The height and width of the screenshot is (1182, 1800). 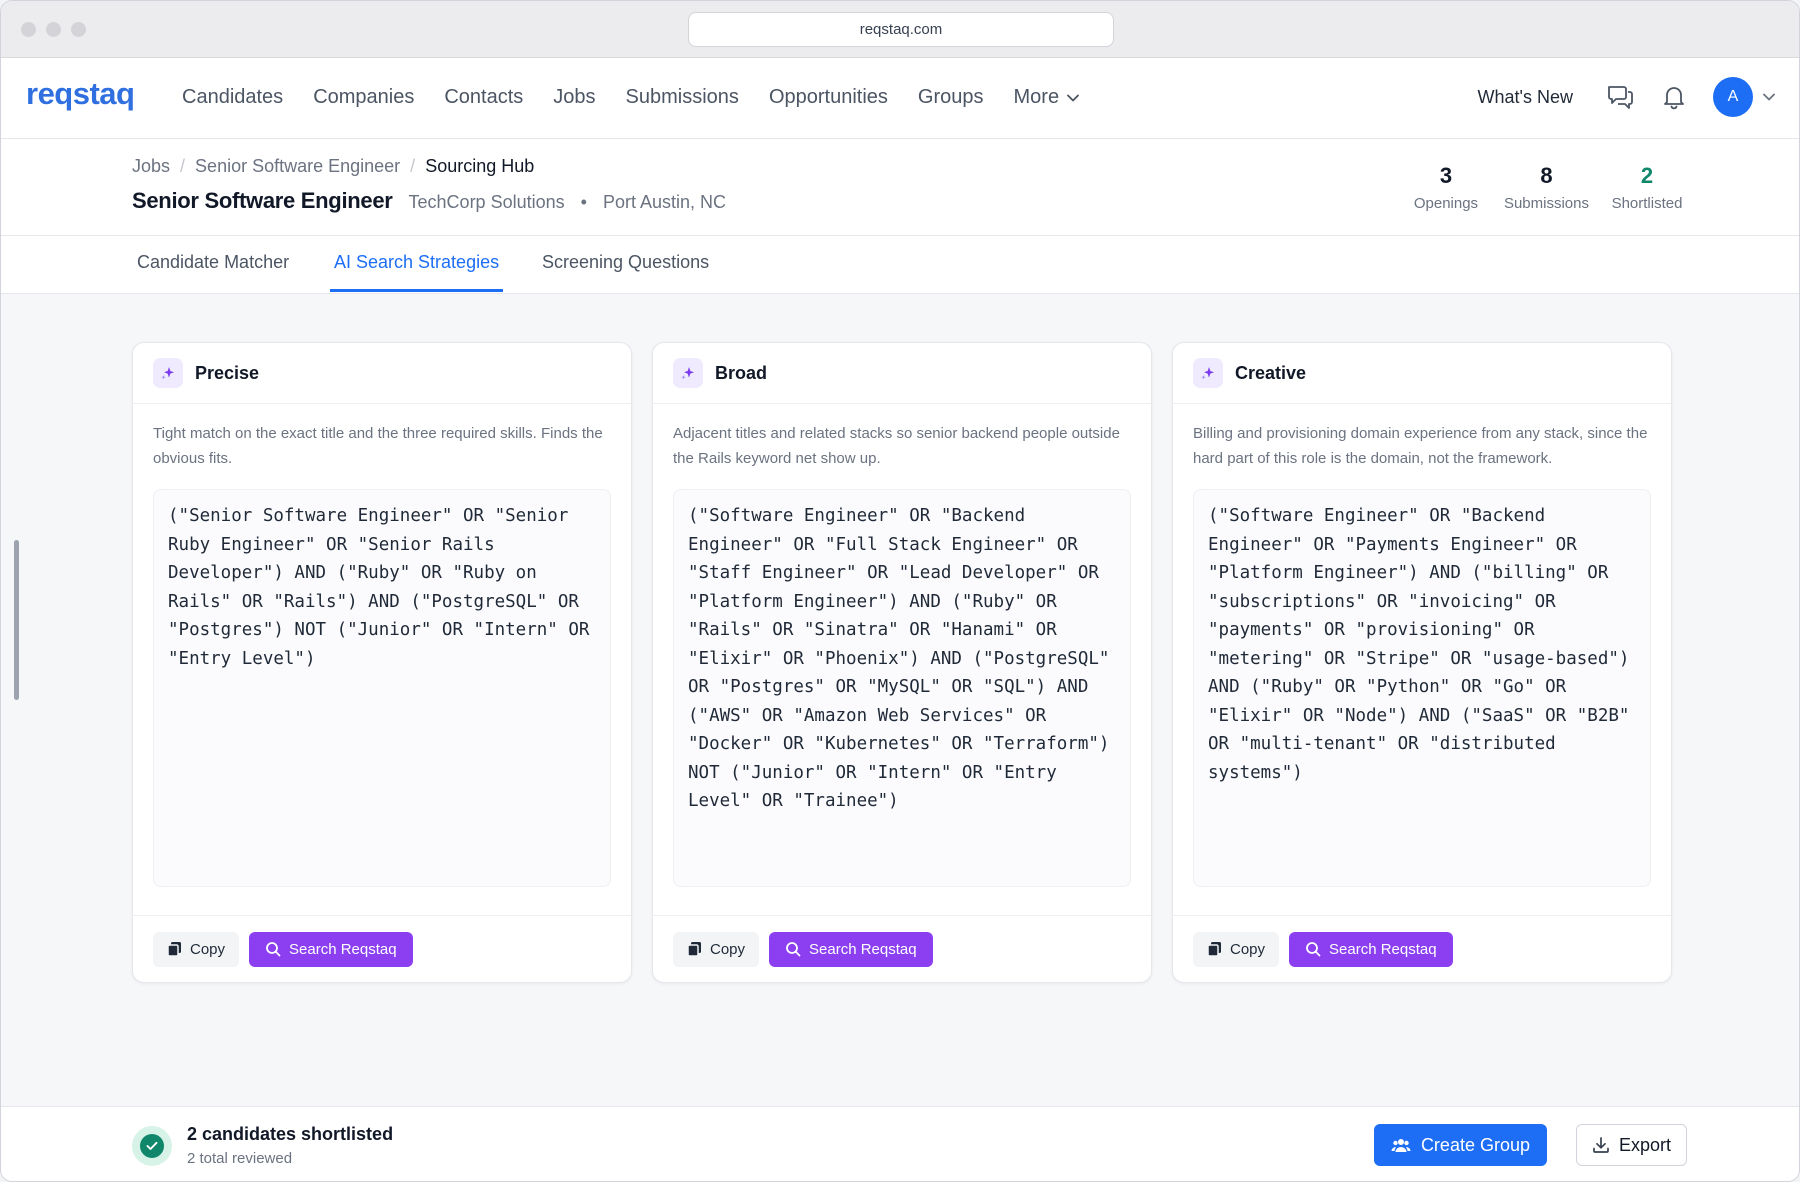 I want to click on create-group-button: Create Group, so click(x=1460, y=1145).